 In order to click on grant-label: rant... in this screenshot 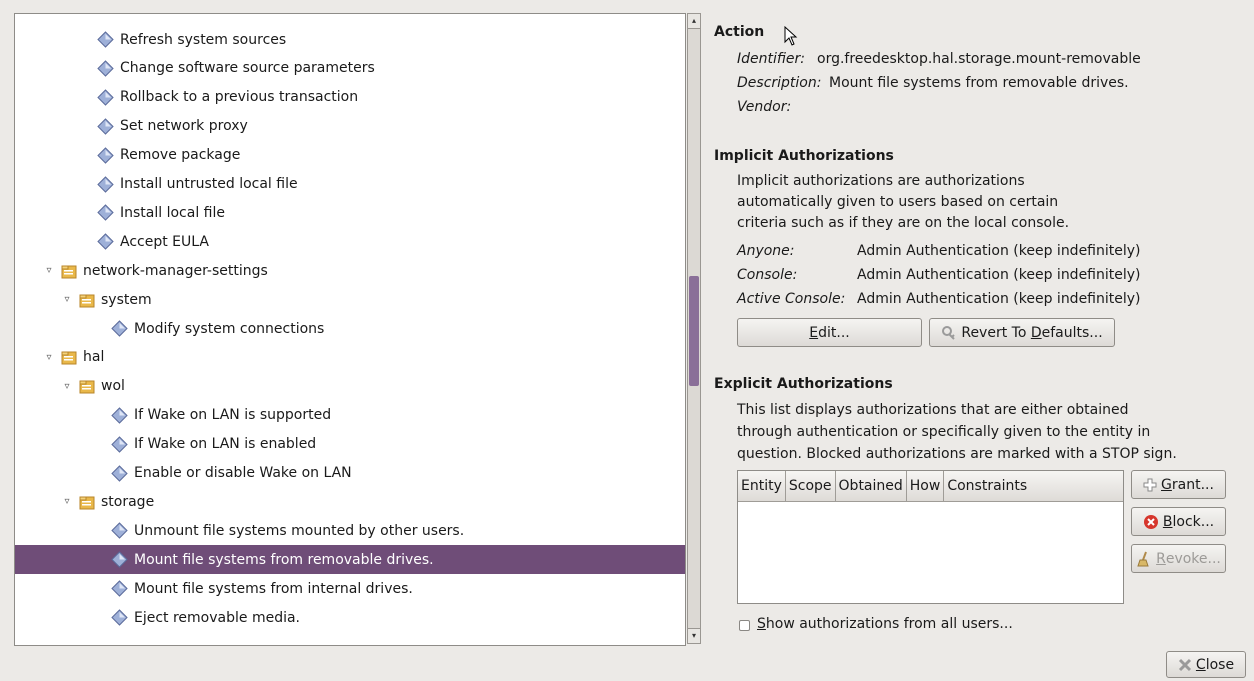, I will do `click(1192, 484)`.